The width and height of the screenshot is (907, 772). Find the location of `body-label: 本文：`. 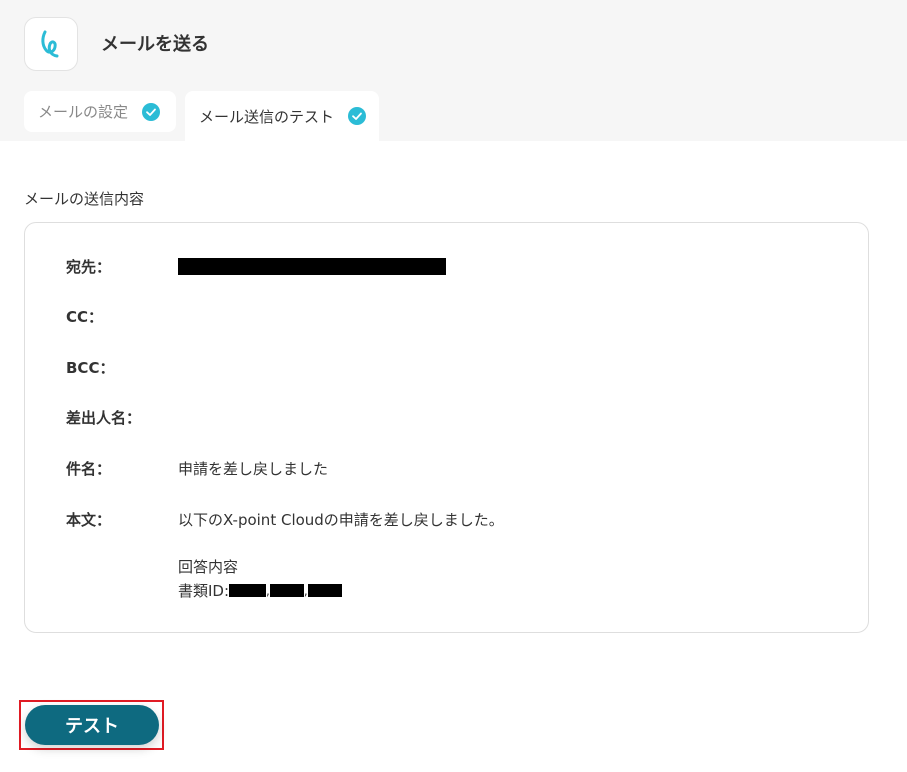

body-label: 本文： is located at coordinates (89, 520).